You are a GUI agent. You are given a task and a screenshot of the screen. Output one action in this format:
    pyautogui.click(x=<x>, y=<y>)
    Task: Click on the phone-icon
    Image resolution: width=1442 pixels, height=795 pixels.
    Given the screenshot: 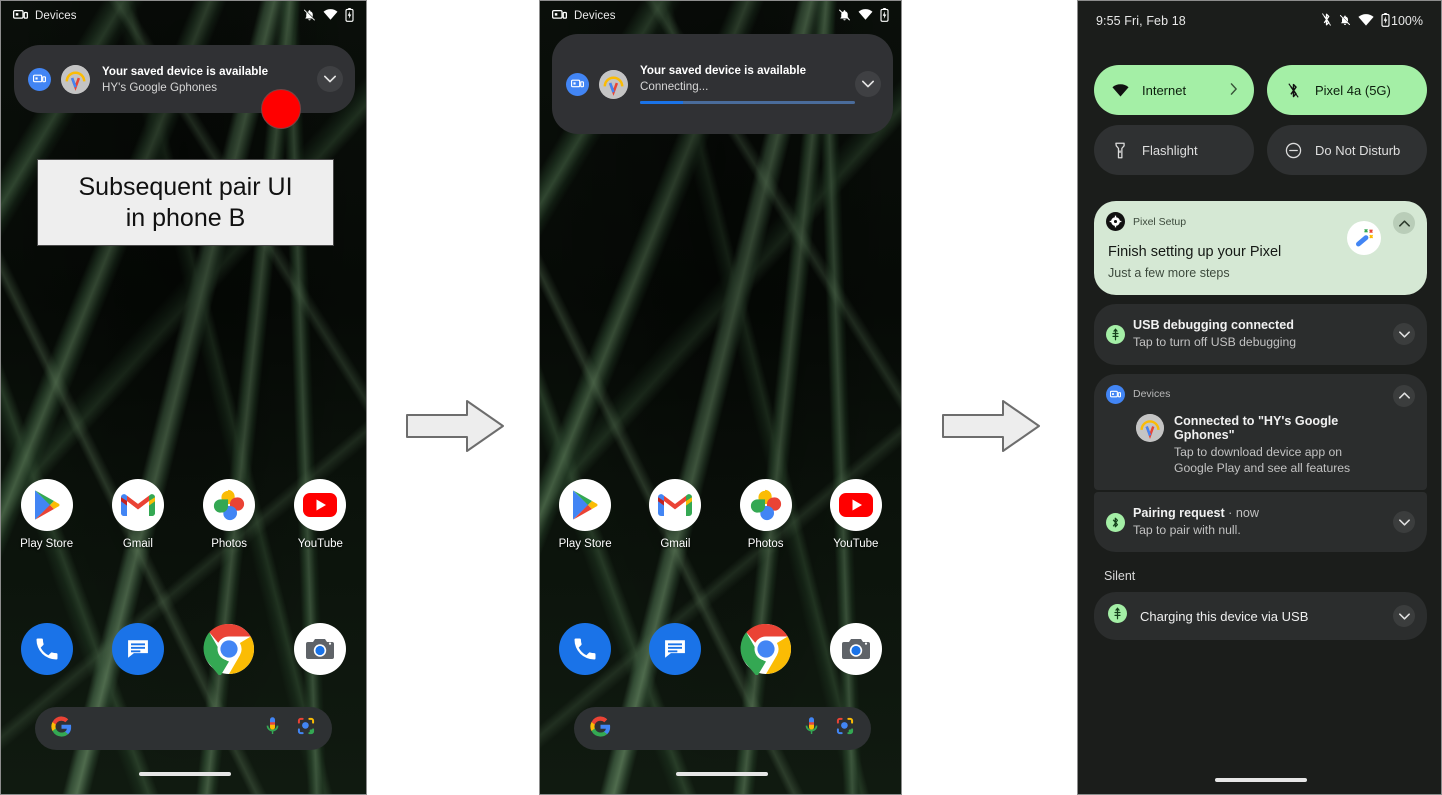 What is the action you would take?
    pyautogui.click(x=585, y=649)
    